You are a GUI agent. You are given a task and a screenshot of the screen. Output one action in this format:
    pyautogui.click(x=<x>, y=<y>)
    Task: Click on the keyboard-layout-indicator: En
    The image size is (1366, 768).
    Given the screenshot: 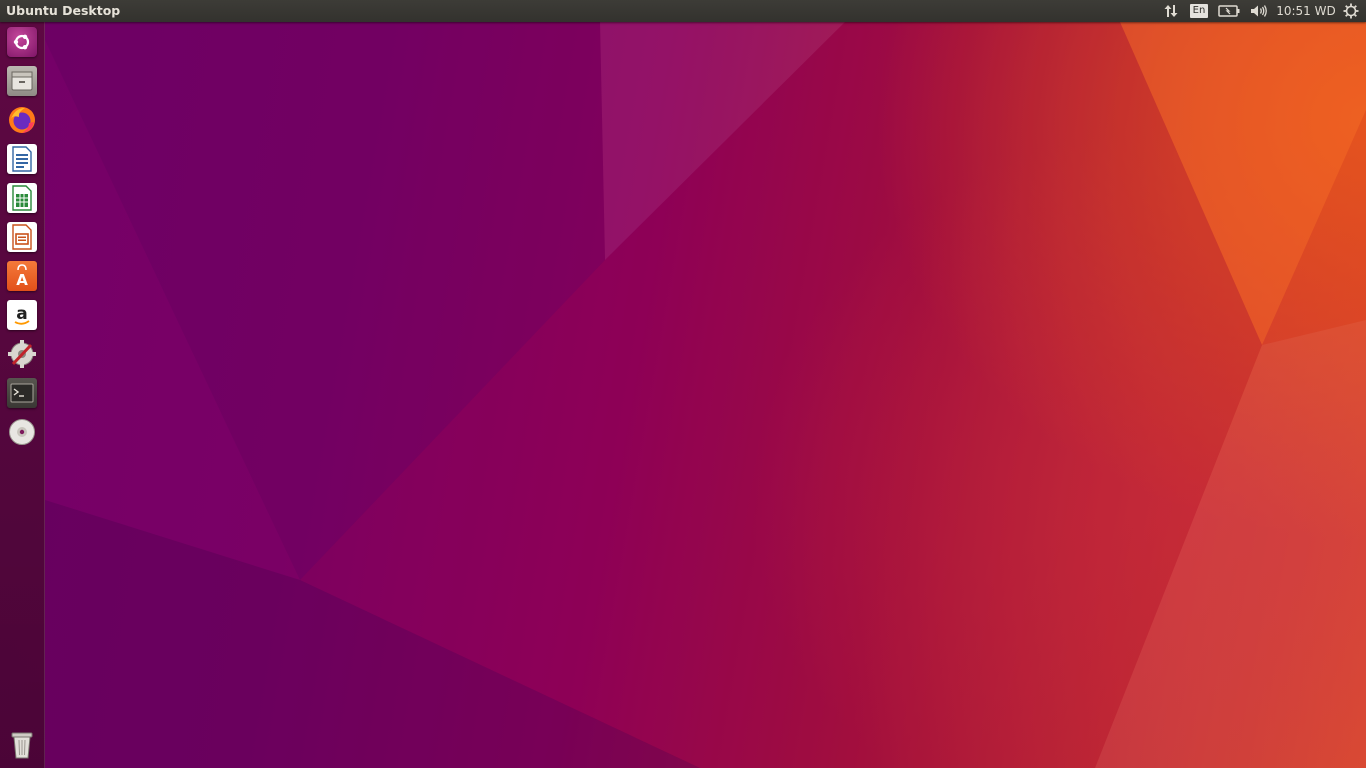 What is the action you would take?
    pyautogui.click(x=1199, y=11)
    